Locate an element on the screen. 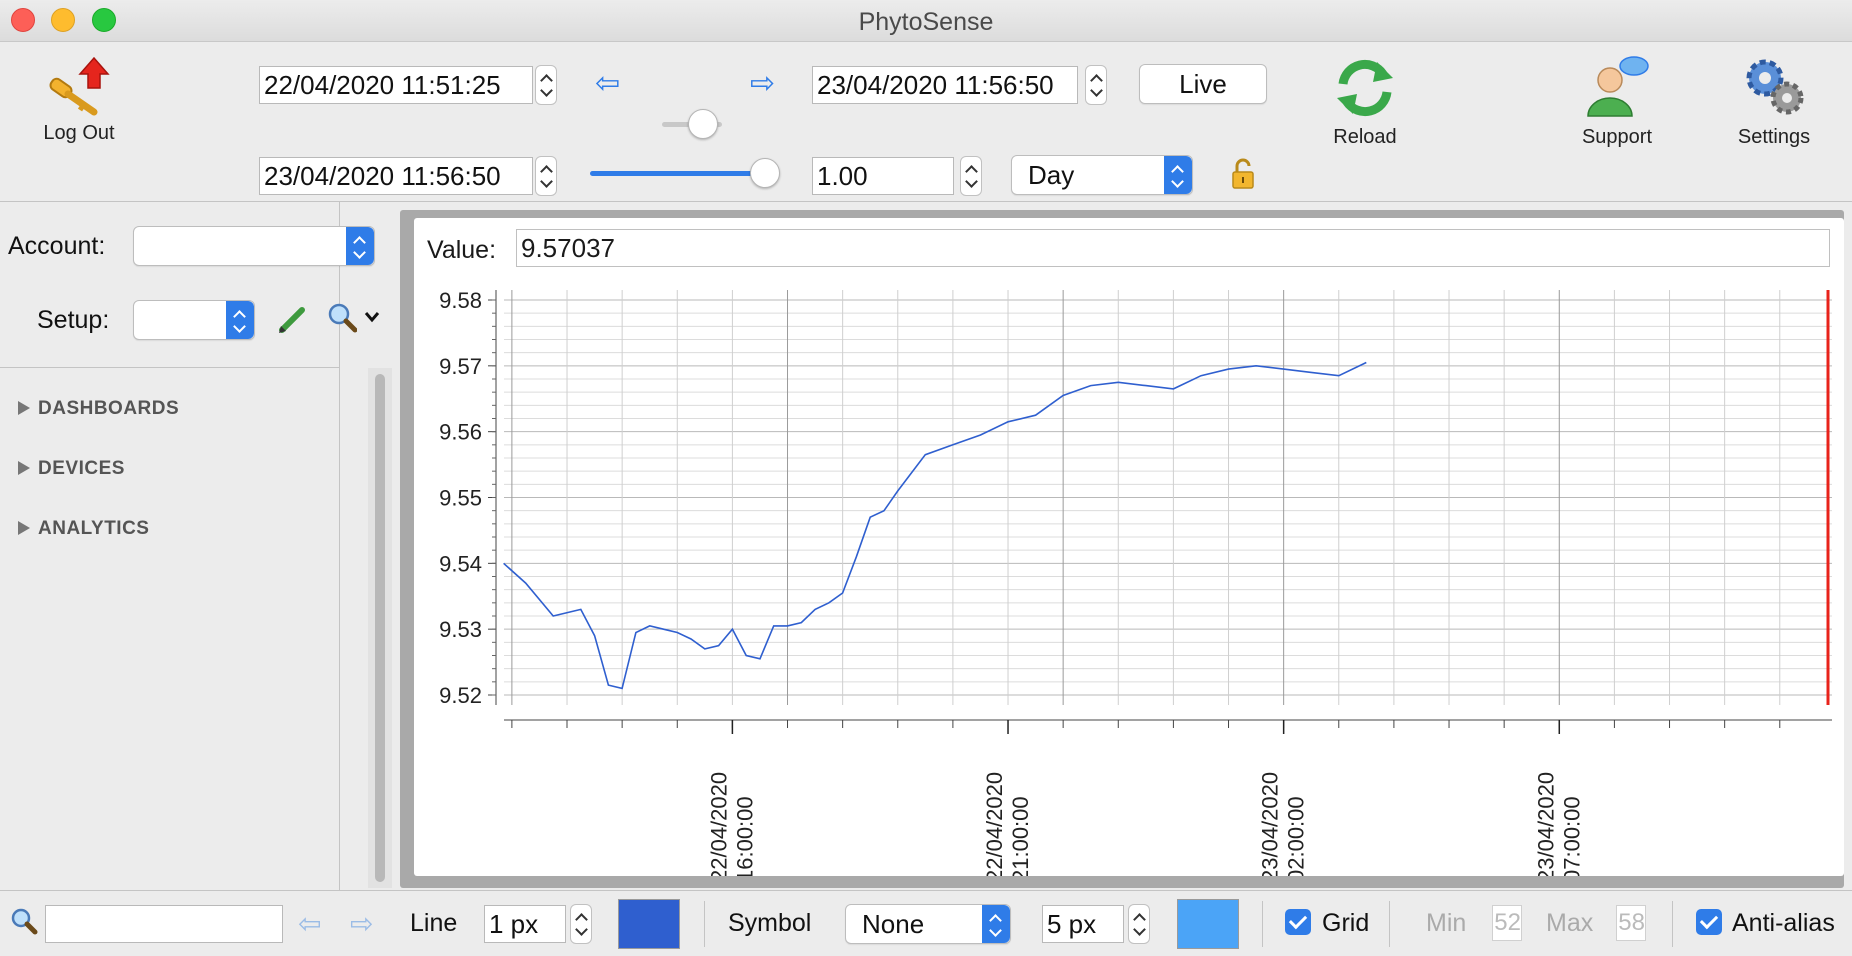 The height and width of the screenshot is (956, 1852). tree-item-devices: DEVICES is located at coordinates (71, 469).